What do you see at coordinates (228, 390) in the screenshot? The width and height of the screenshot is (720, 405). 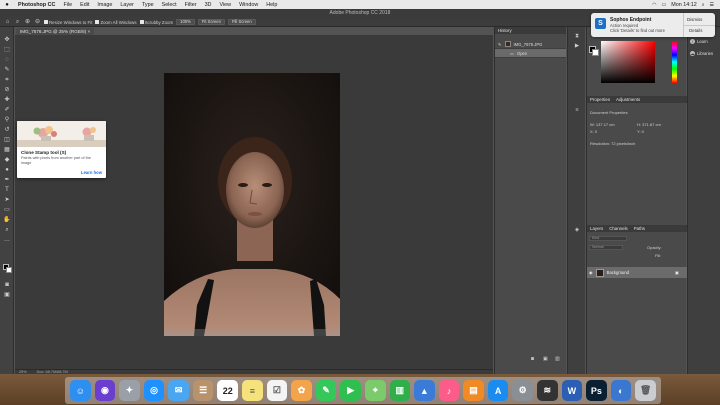 I see `calendar-icon: 22` at bounding box center [228, 390].